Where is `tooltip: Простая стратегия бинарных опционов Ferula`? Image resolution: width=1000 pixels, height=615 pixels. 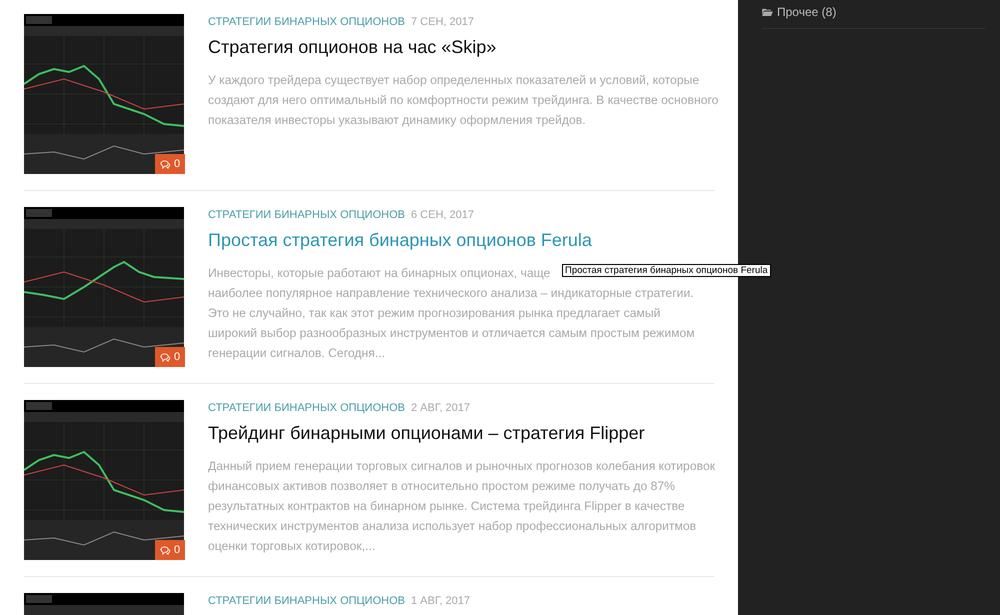 tooltip: Простая стратегия бинарных опционов Ferula is located at coordinates (666, 270).